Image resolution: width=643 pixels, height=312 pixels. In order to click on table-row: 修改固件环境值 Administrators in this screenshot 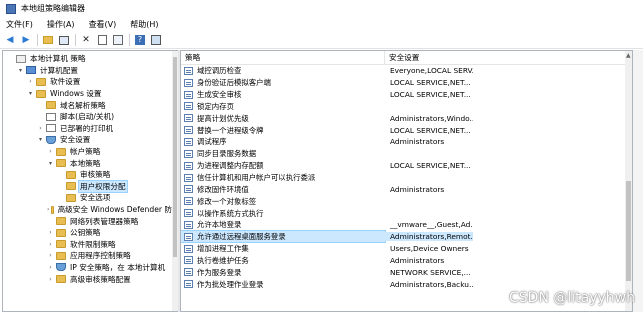, I will do `click(404, 189)`.